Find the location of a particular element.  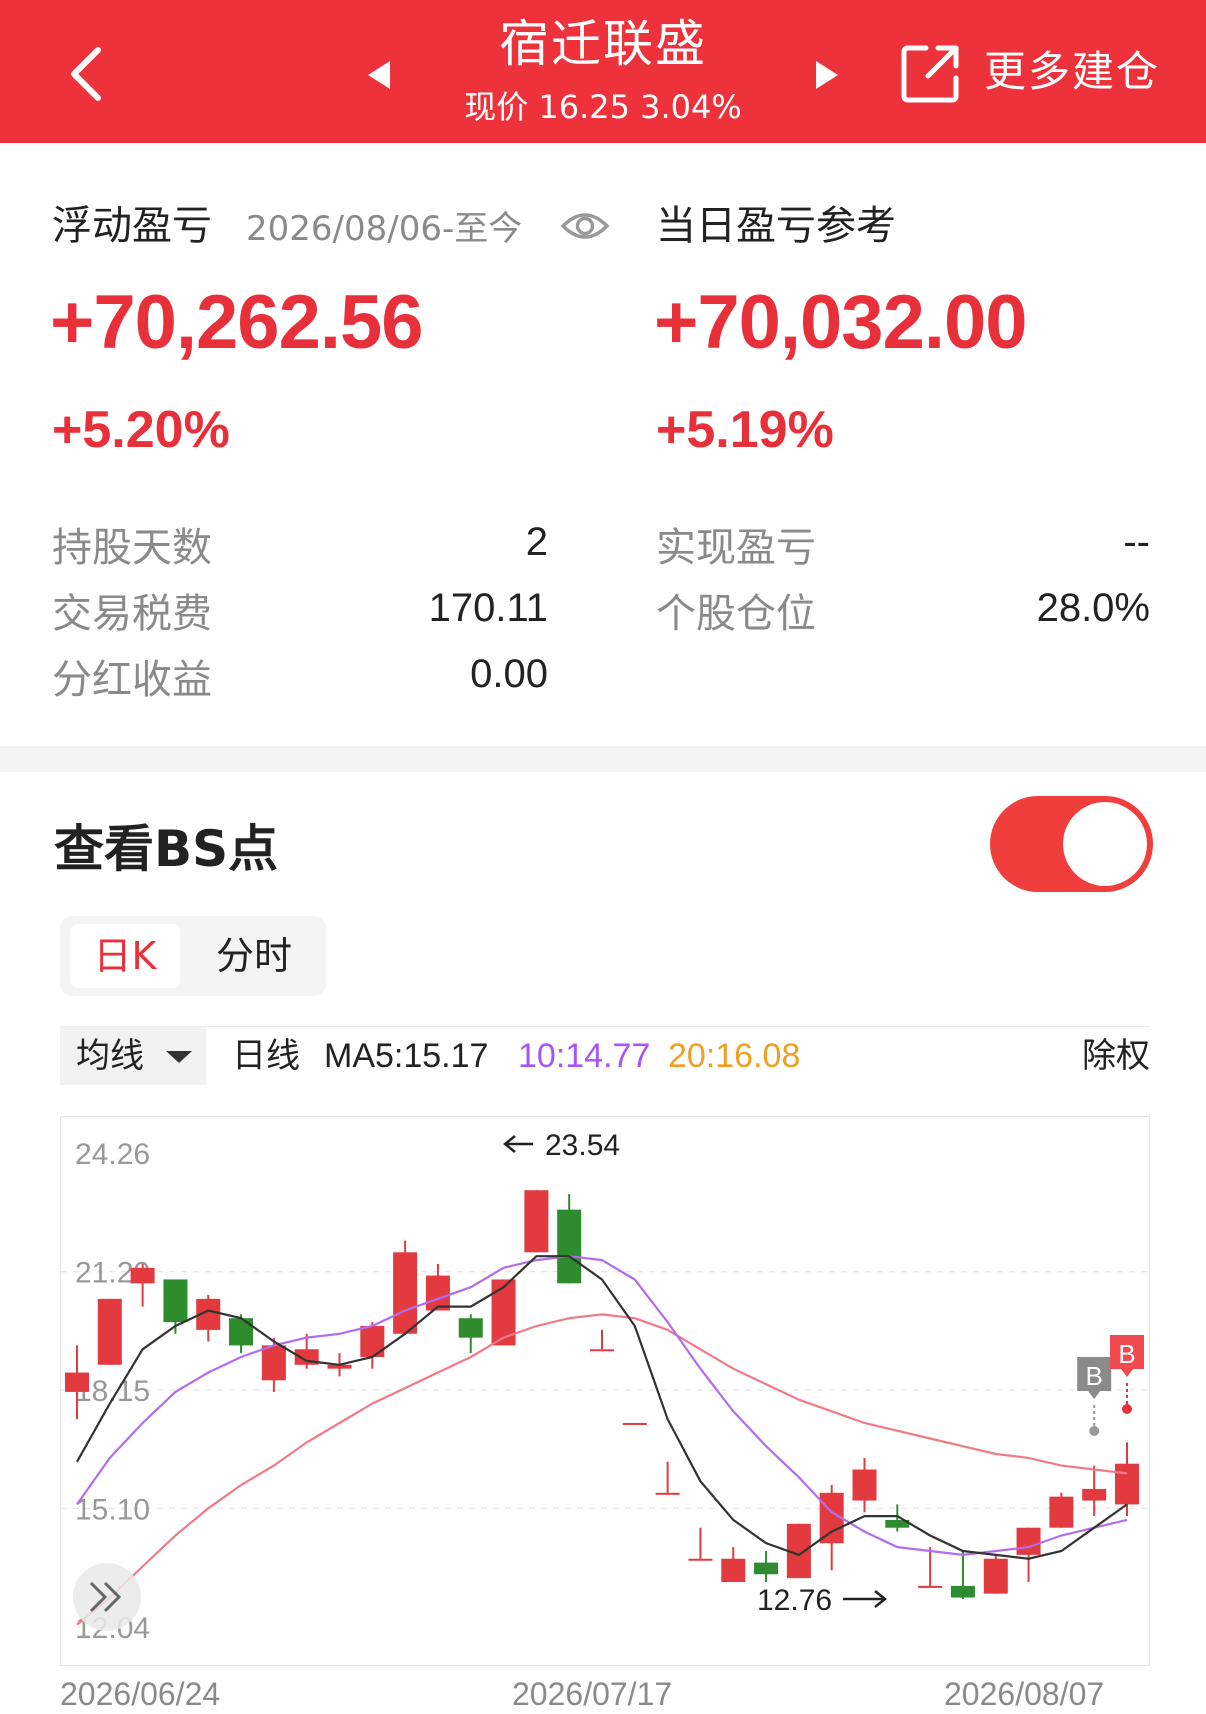

y-tick-label: 24.26 is located at coordinates (112, 1154).